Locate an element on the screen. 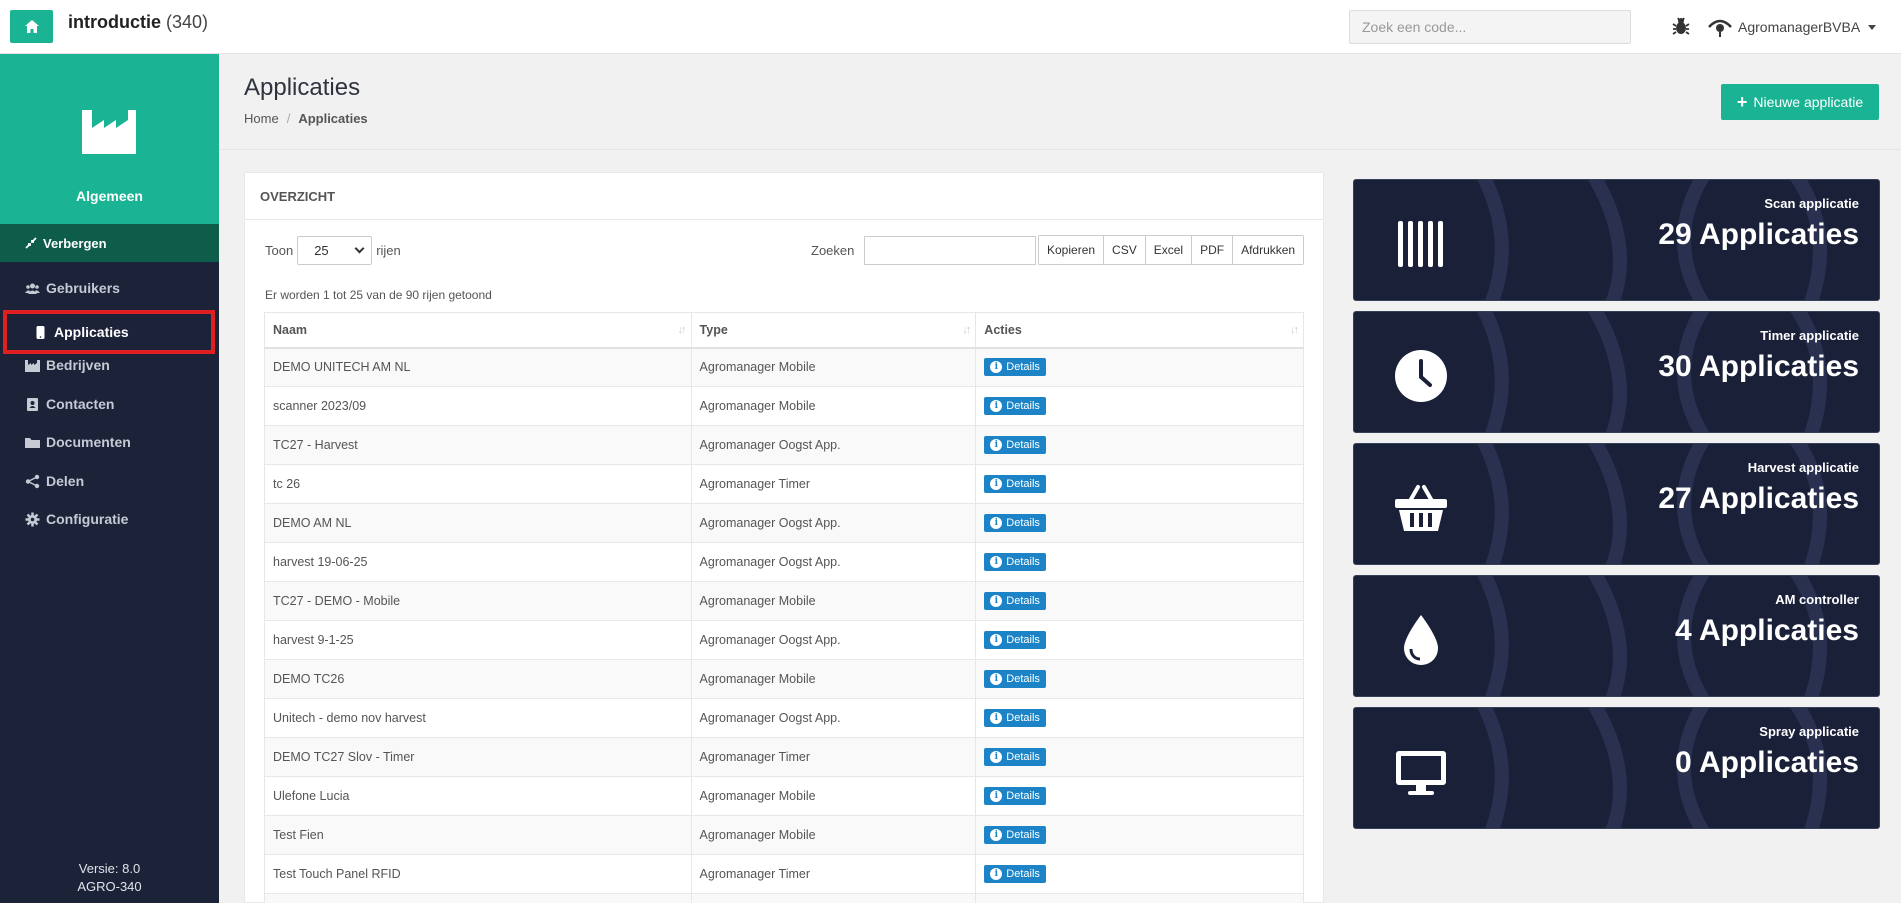 The image size is (1901, 903). excel-button: Excel is located at coordinates (1168, 250).